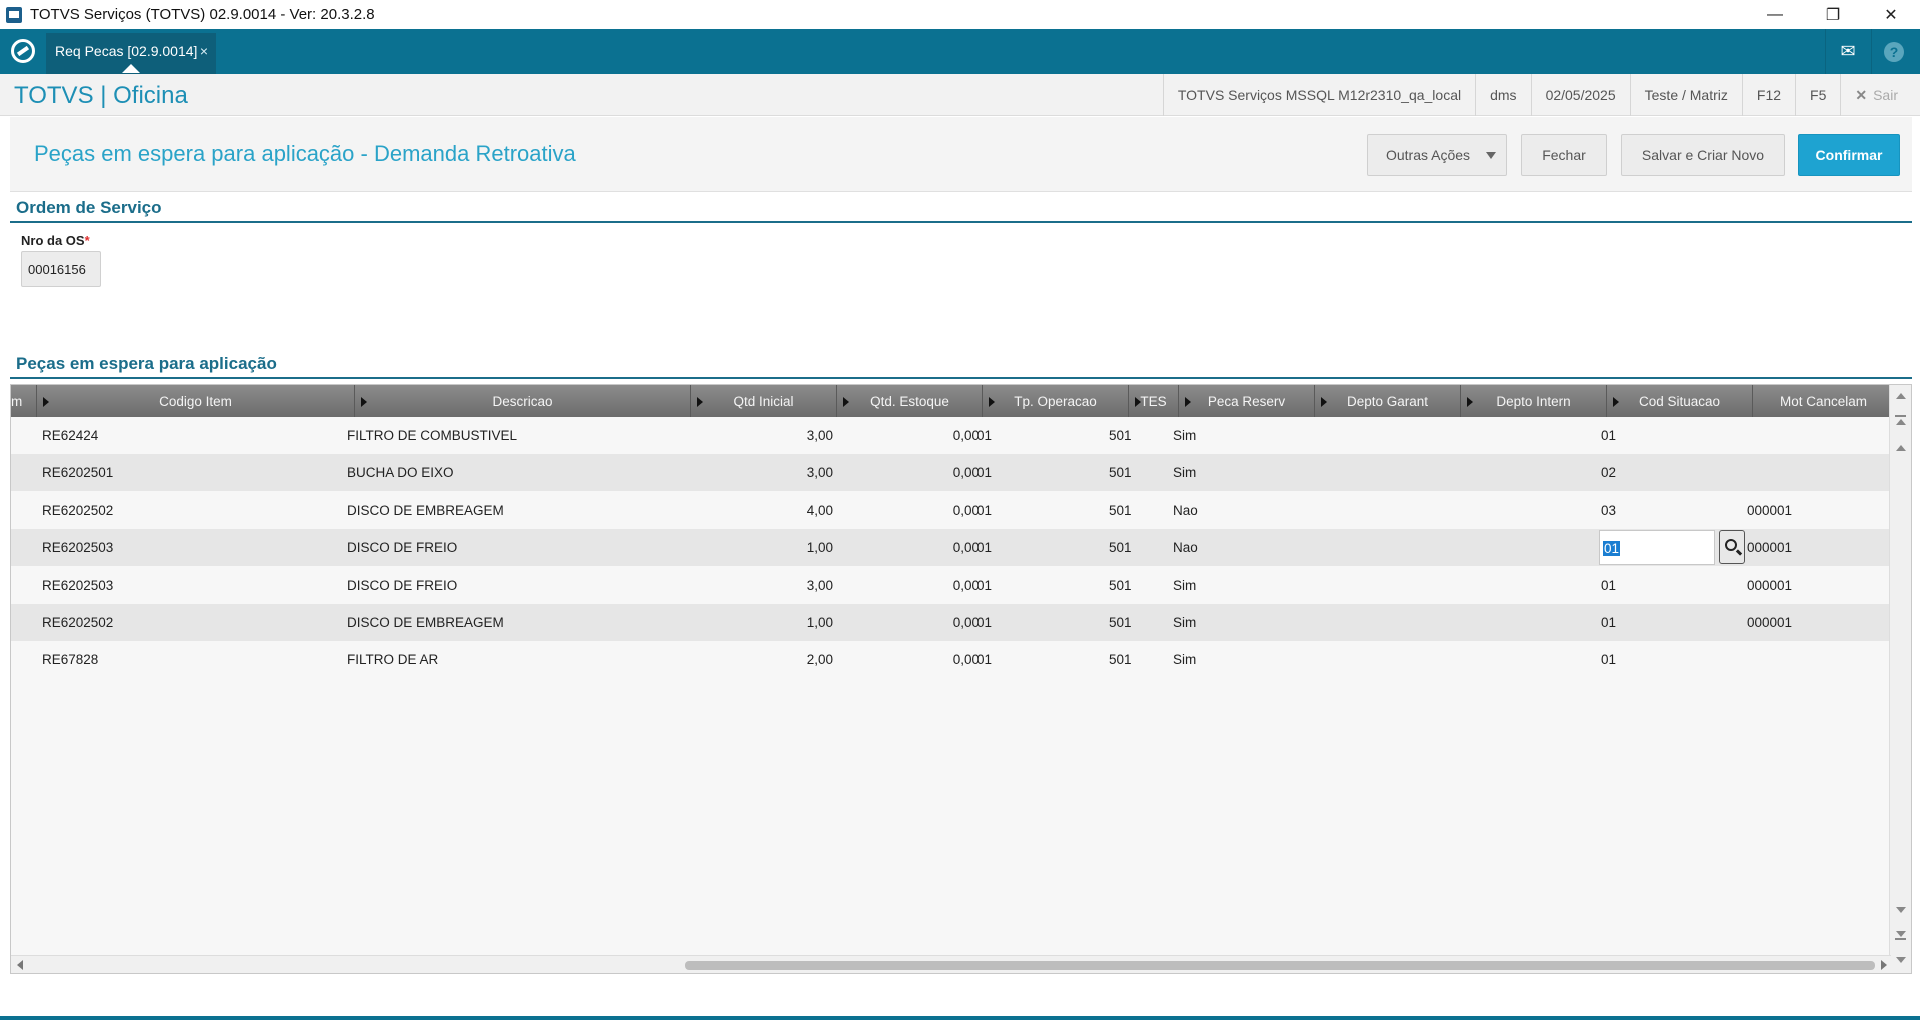 The image size is (1920, 1020). I want to click on cell-descricao: DISCO DE FREIO, so click(512, 547).